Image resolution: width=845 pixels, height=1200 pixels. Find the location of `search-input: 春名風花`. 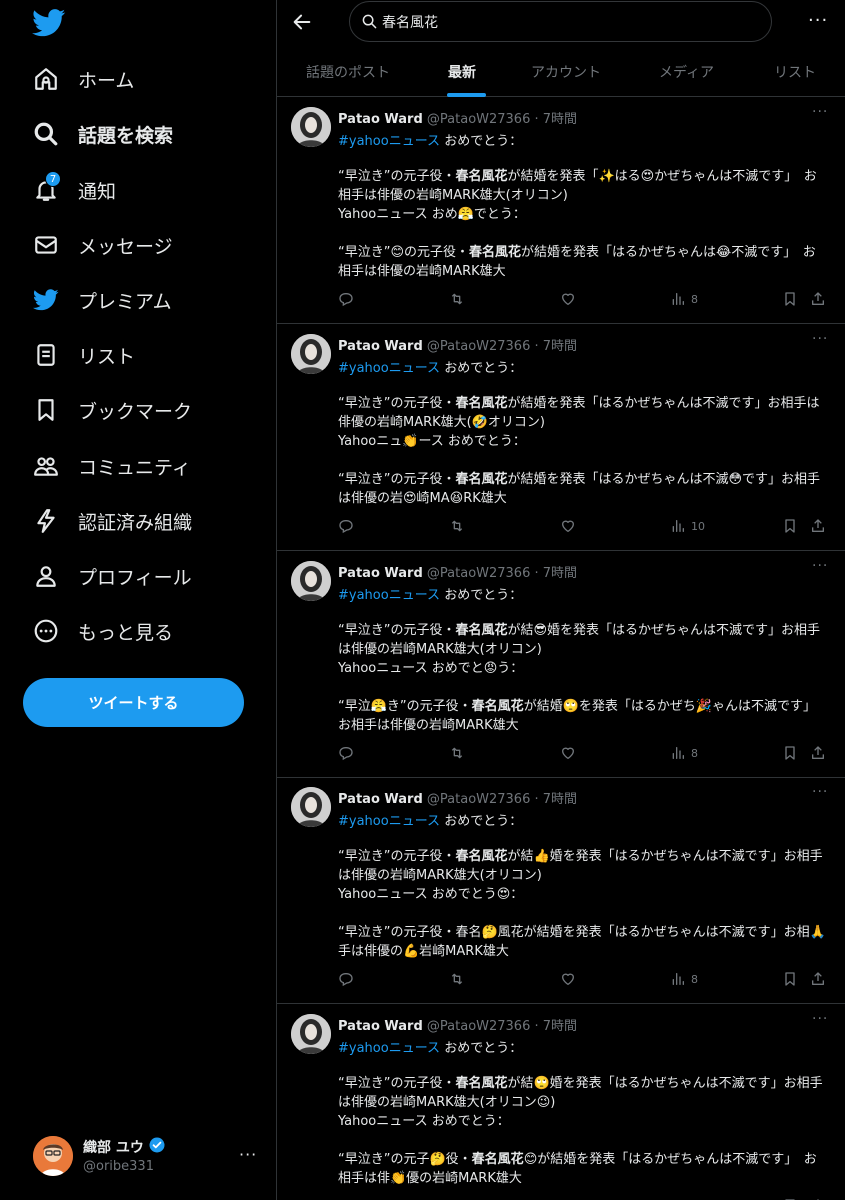

search-input: 春名風花 is located at coordinates (560, 21).